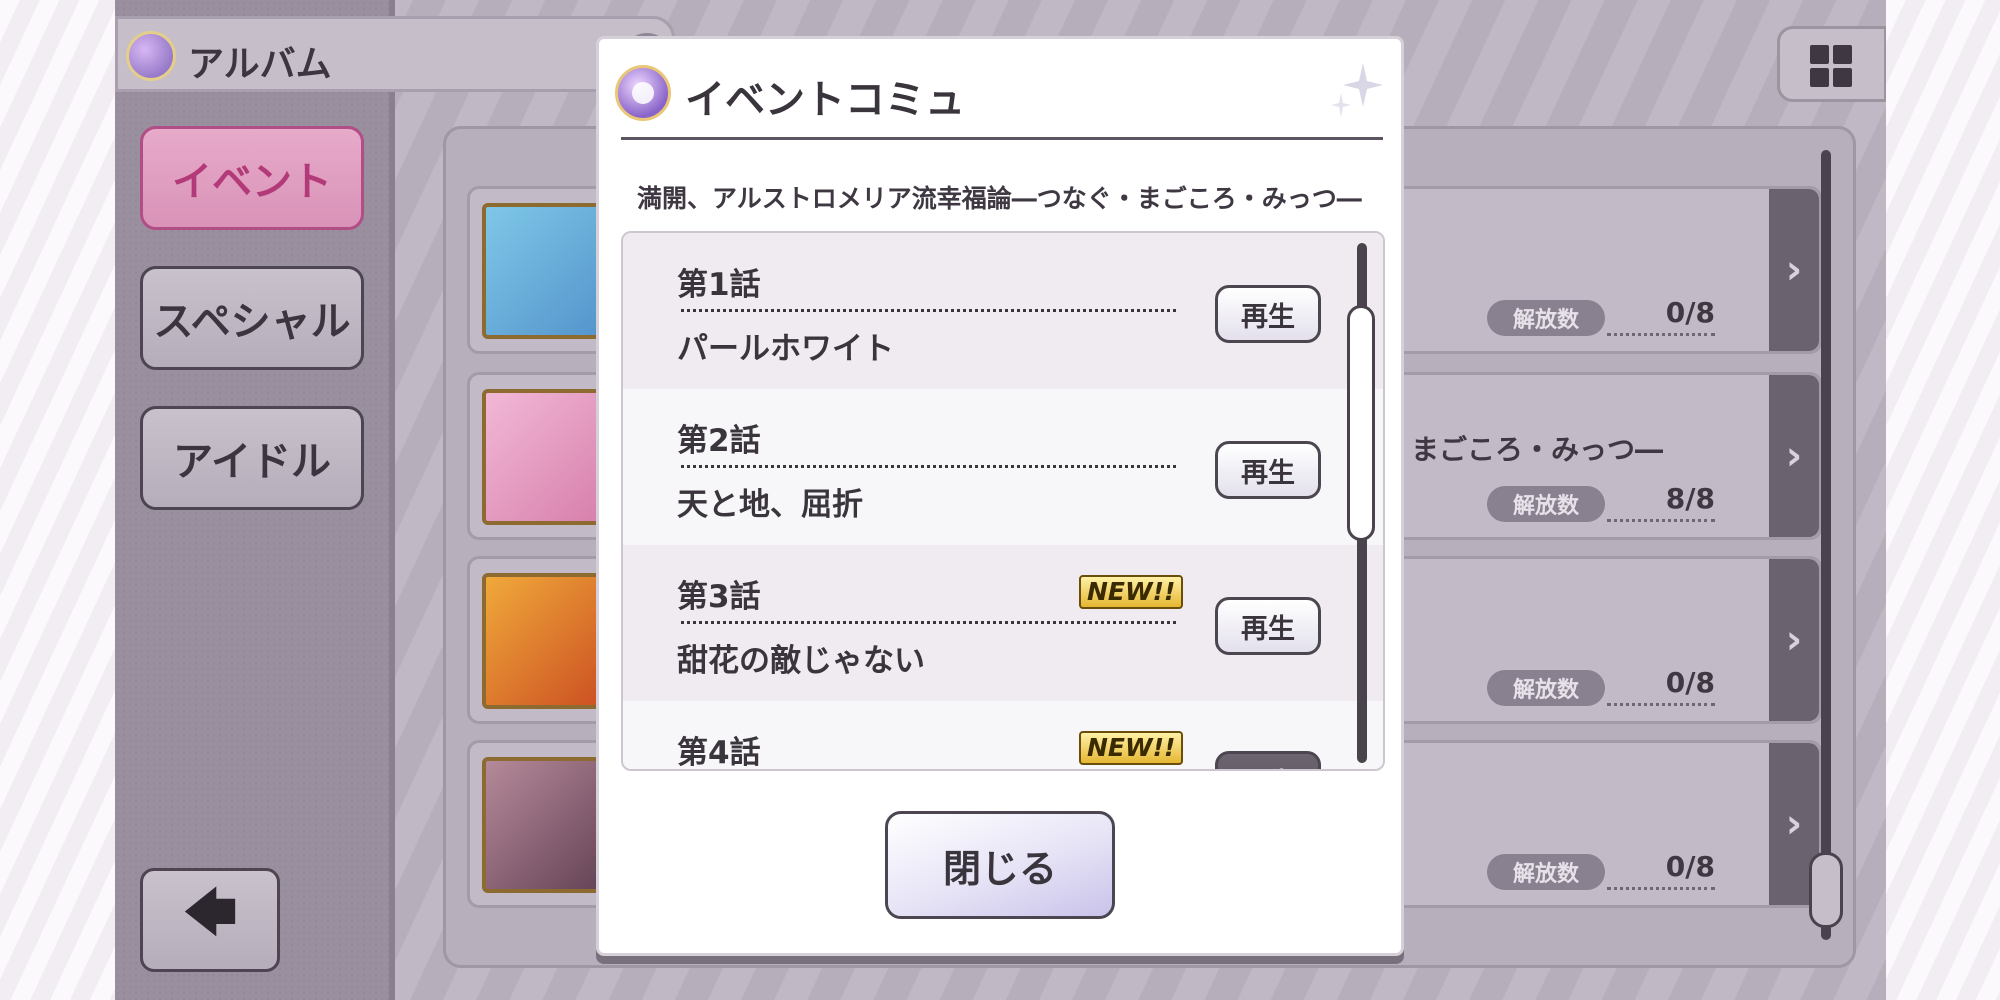 The image size is (2000, 1000). Describe the element at coordinates (57, 500) in the screenshot. I see `left-margin` at that location.